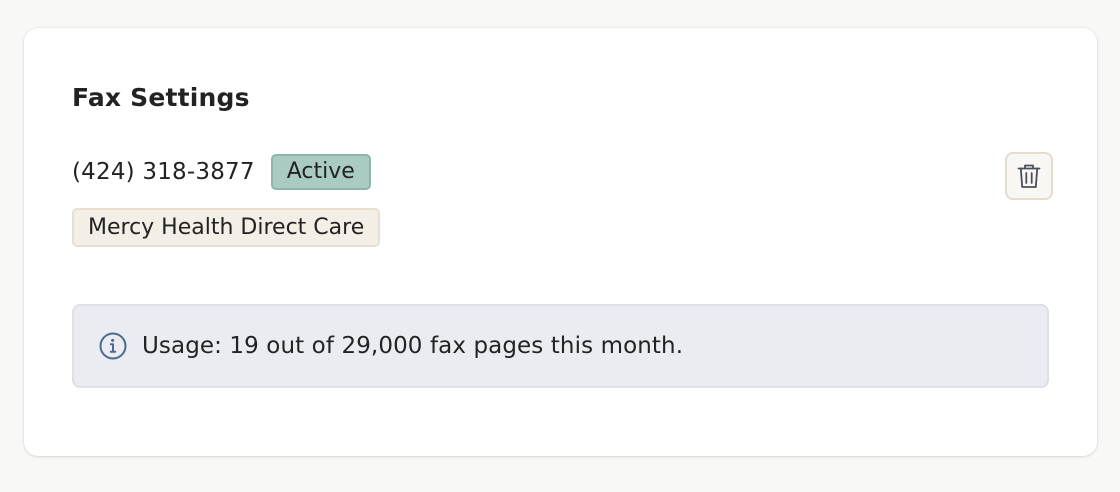 The width and height of the screenshot is (1120, 492). Describe the element at coordinates (320, 172) in the screenshot. I see `status-badge: Active` at that location.